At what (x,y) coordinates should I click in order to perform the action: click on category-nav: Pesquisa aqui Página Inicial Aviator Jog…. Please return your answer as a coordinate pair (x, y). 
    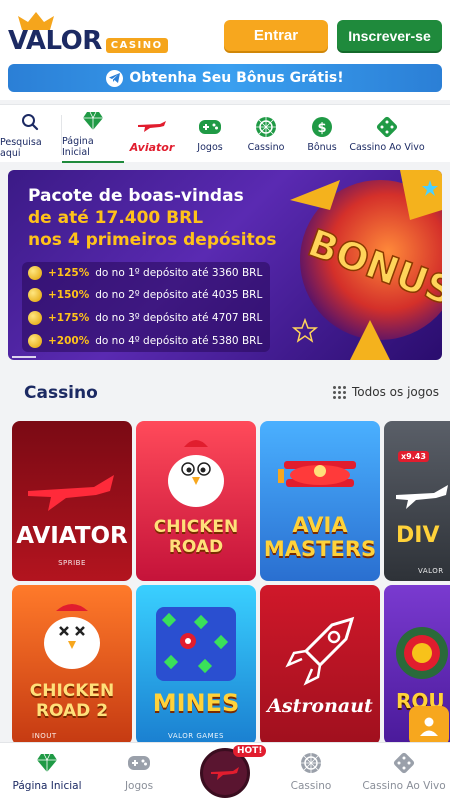
    Looking at the image, I should click on (225, 133).